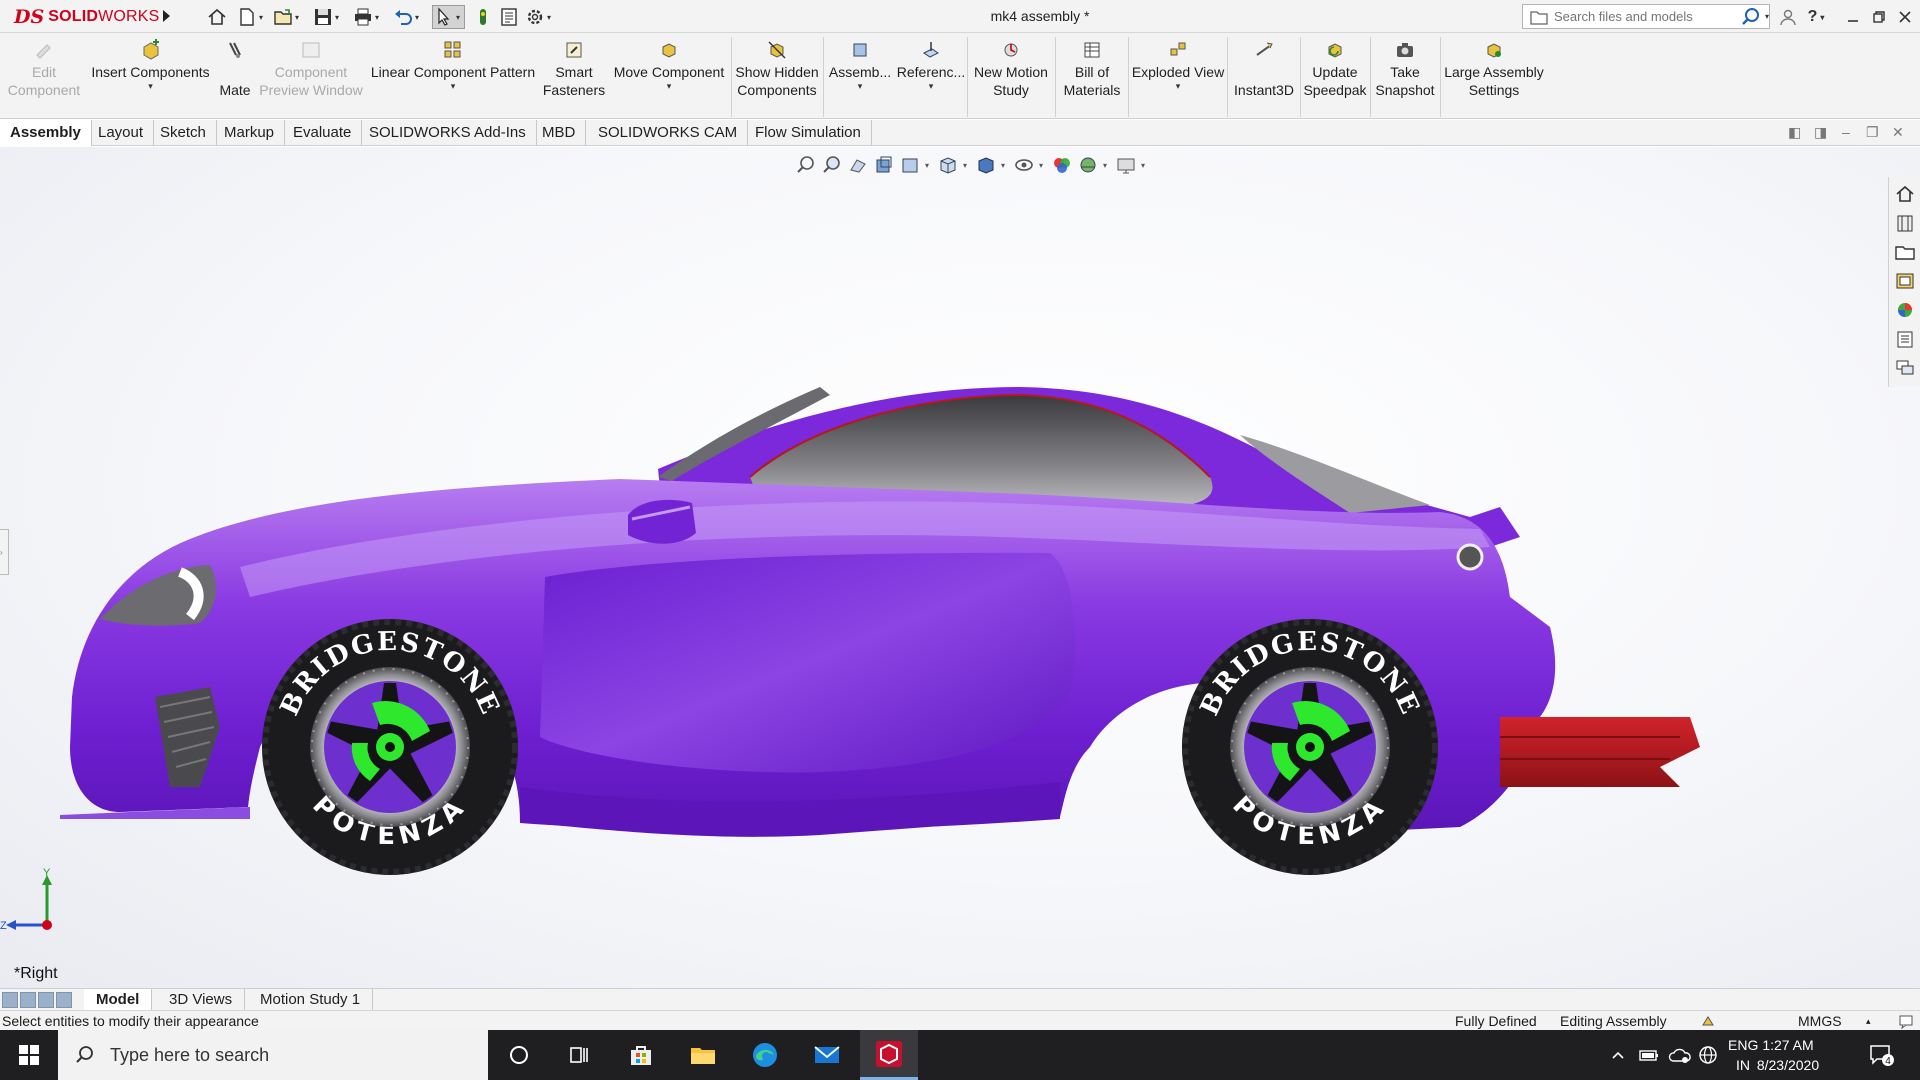 The height and width of the screenshot is (1080, 1920). What do you see at coordinates (1794, 132) in the screenshot?
I see `tile-left-icon: ◧` at bounding box center [1794, 132].